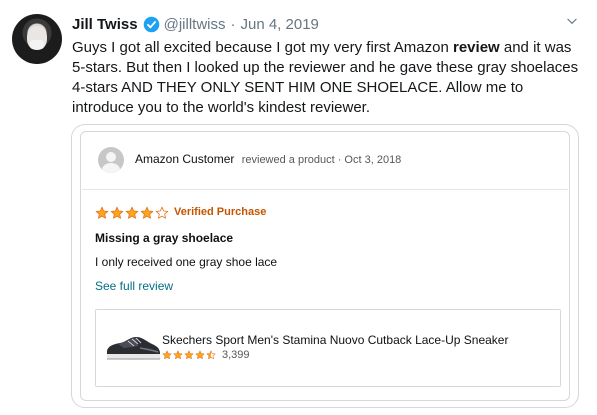  What do you see at coordinates (195, 24) in the screenshot?
I see `author-handle: @jilltwiss` at bounding box center [195, 24].